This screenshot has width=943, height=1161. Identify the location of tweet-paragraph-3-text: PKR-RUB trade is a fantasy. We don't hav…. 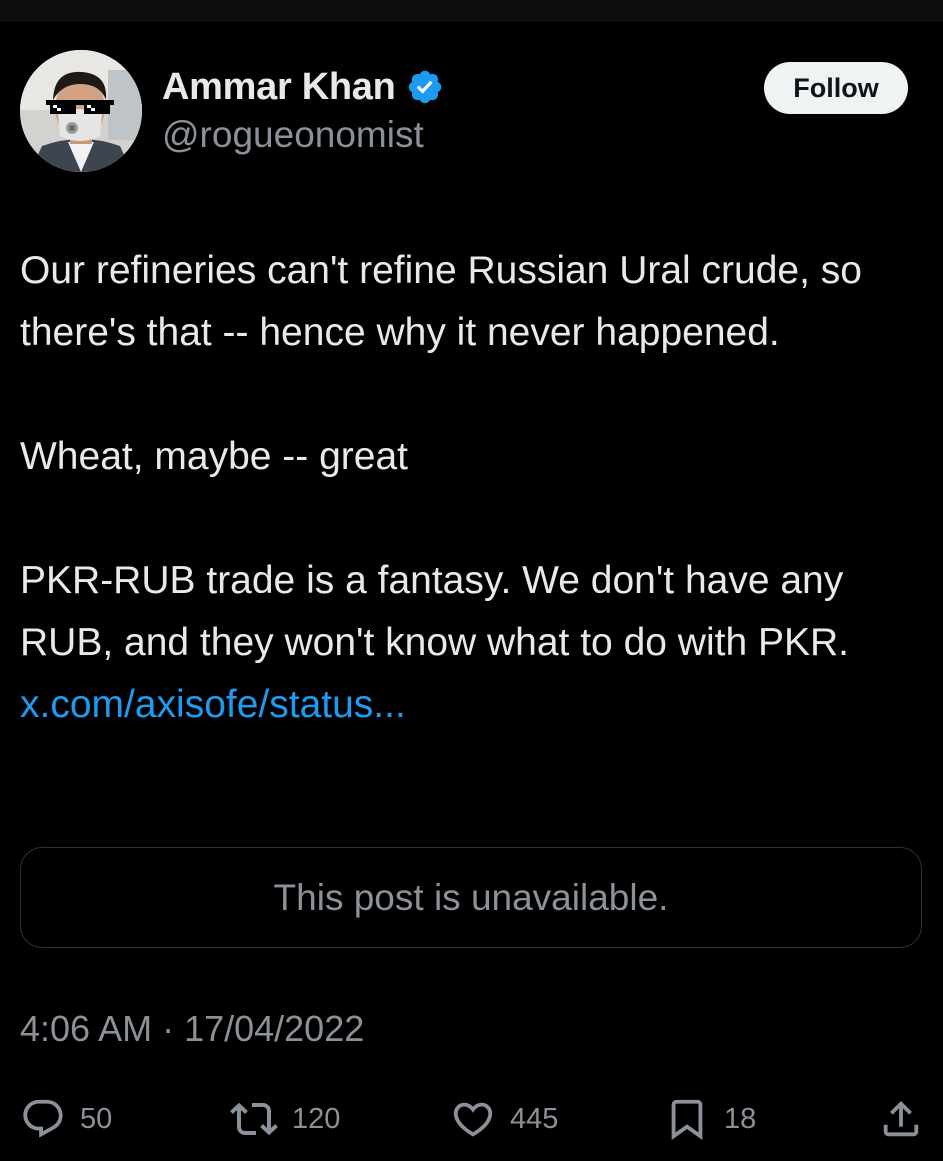
(435, 611).